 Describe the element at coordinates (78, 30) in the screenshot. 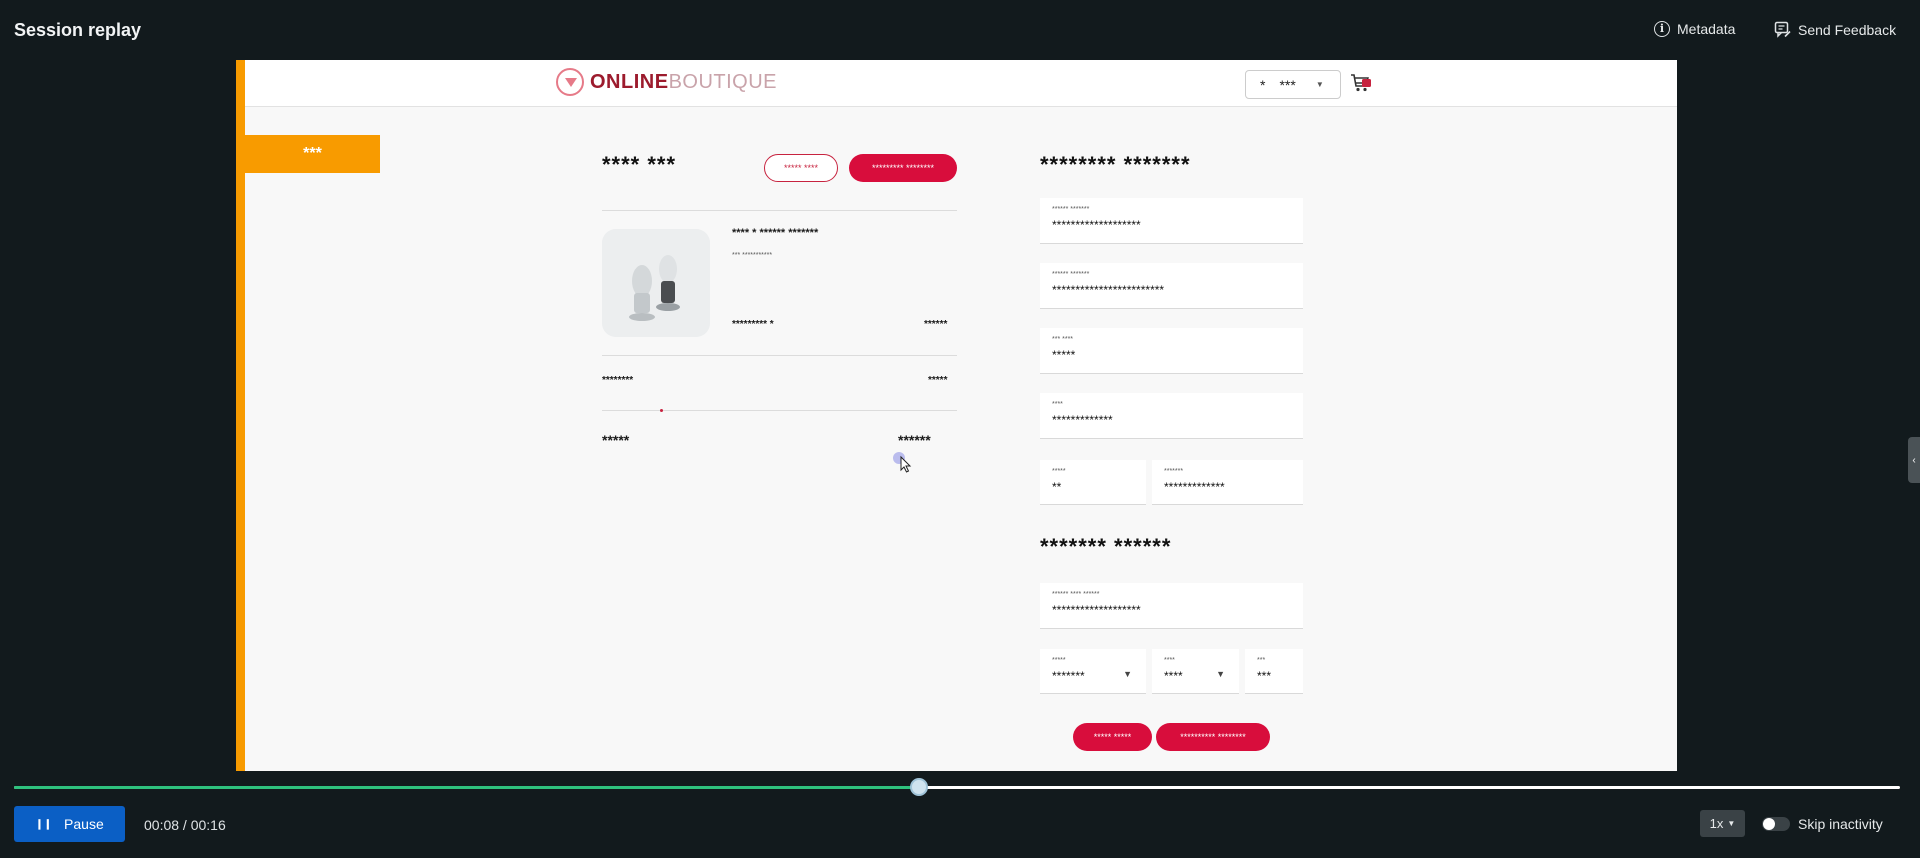

I see `page-title: Session replay` at that location.